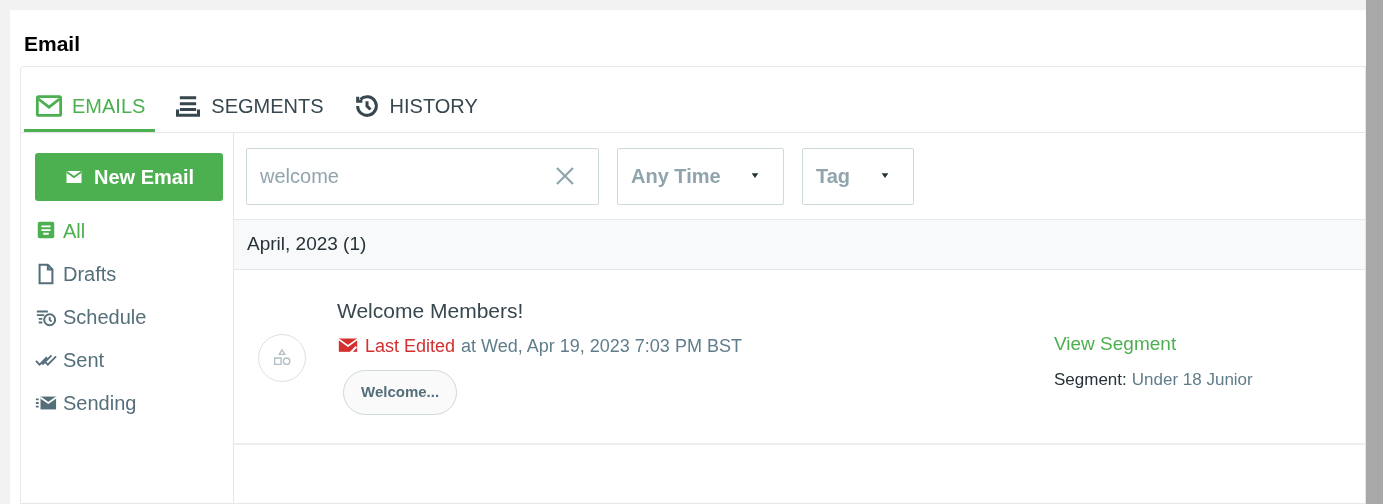 The image size is (1383, 504). I want to click on dropdown: Tag, so click(858, 176).